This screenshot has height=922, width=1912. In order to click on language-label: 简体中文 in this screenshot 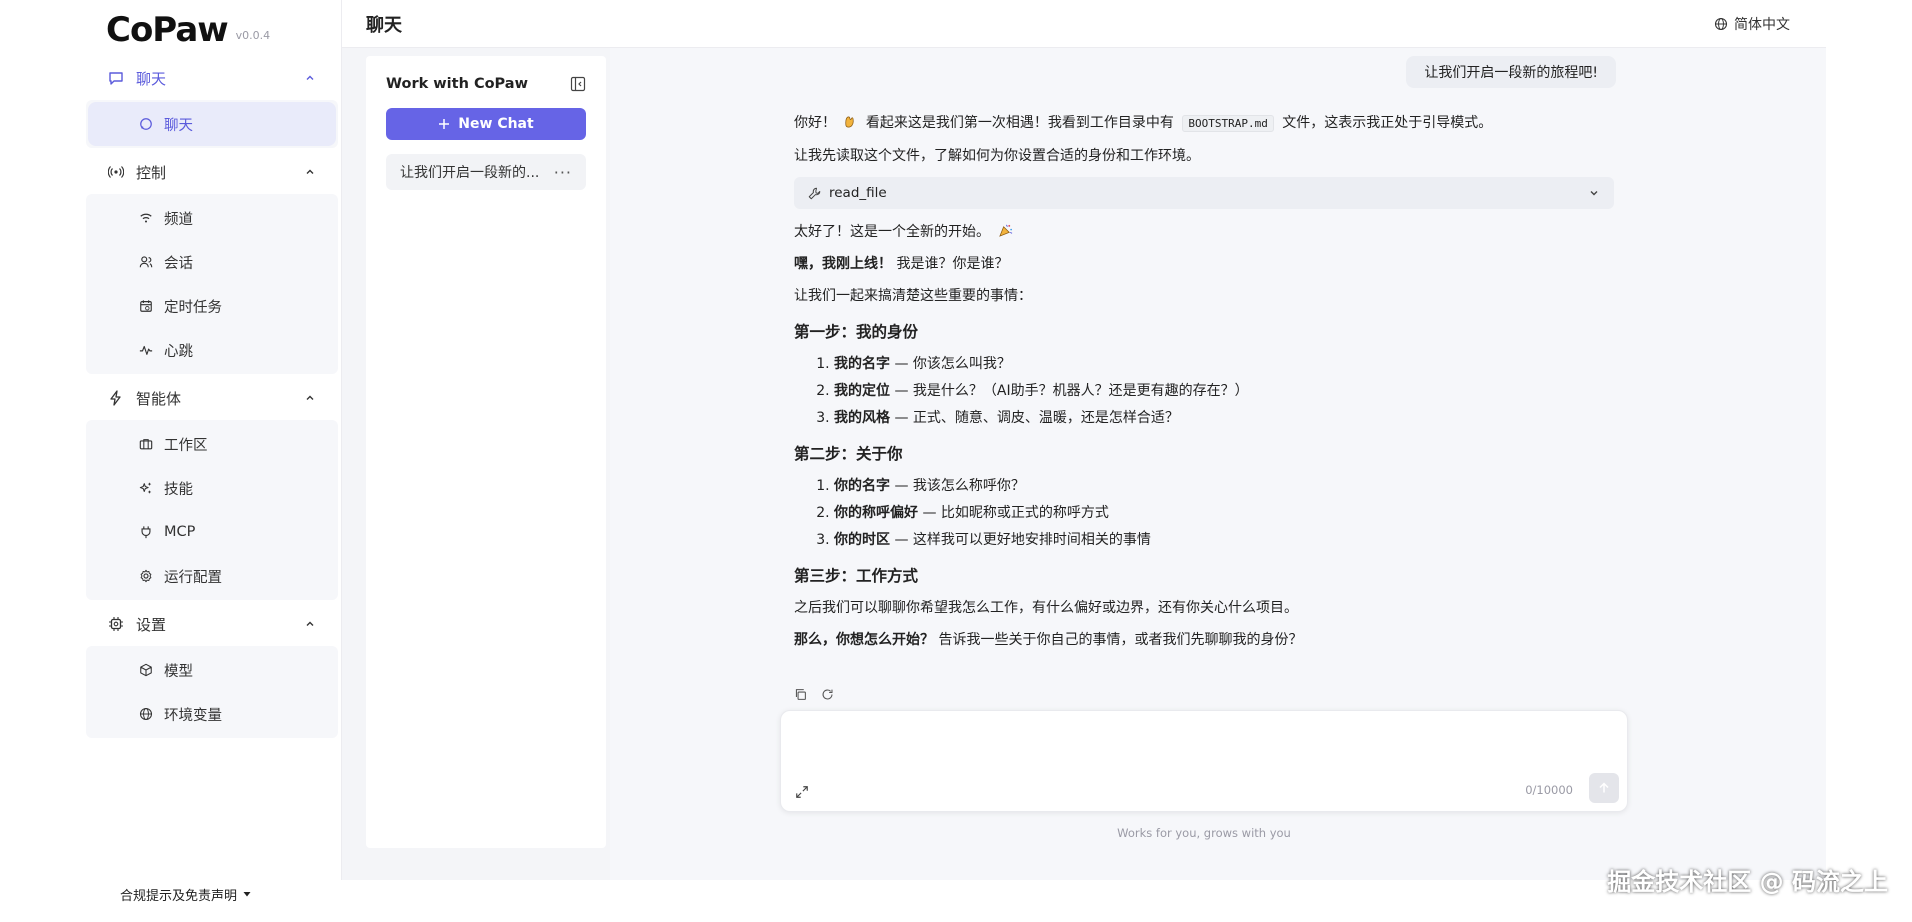, I will do `click(1762, 24)`.